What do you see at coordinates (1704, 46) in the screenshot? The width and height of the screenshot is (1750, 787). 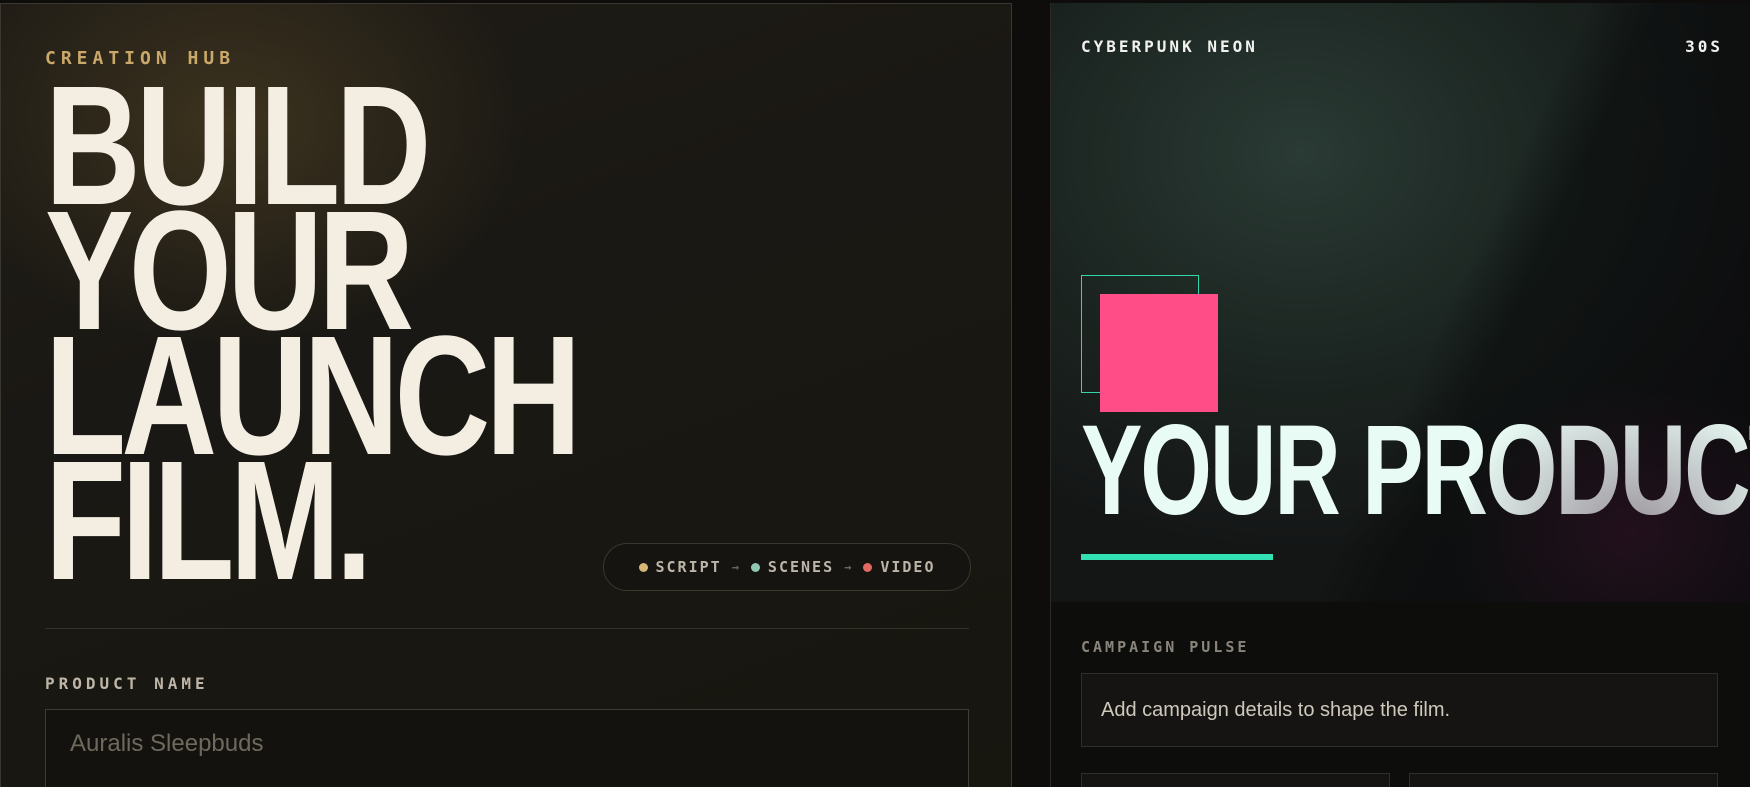 I see `duration-badge: 30S` at bounding box center [1704, 46].